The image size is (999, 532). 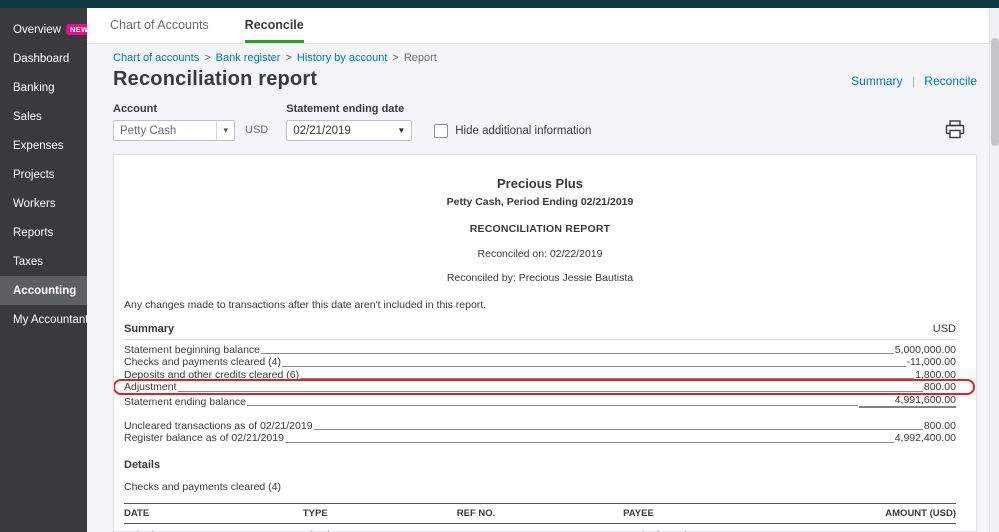 I want to click on statement-date-label: Statement ending date, so click(x=345, y=109).